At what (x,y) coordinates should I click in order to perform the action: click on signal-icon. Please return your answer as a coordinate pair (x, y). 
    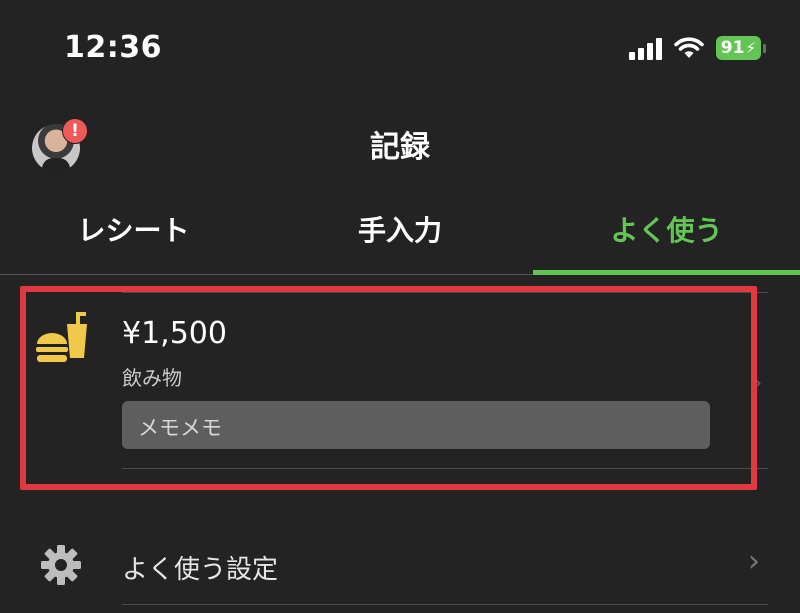
    Looking at the image, I should click on (645, 48).